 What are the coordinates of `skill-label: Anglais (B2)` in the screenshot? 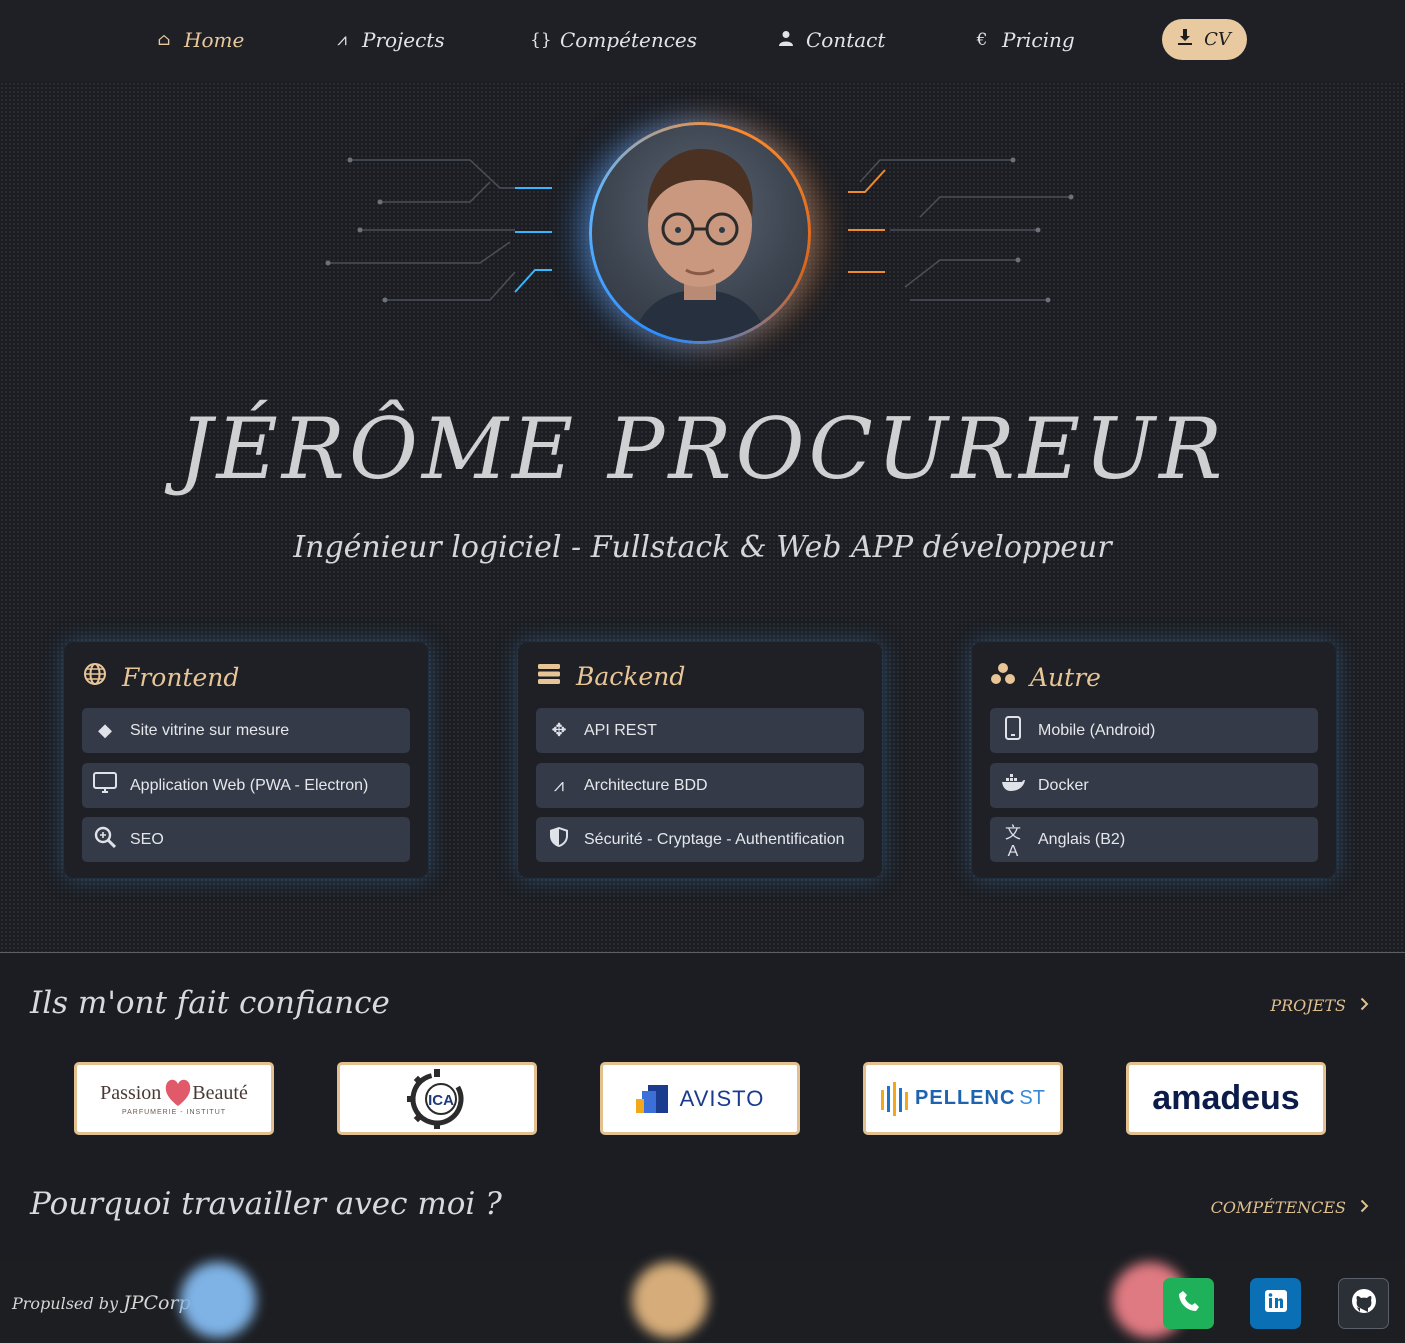 It's located at (1082, 839).